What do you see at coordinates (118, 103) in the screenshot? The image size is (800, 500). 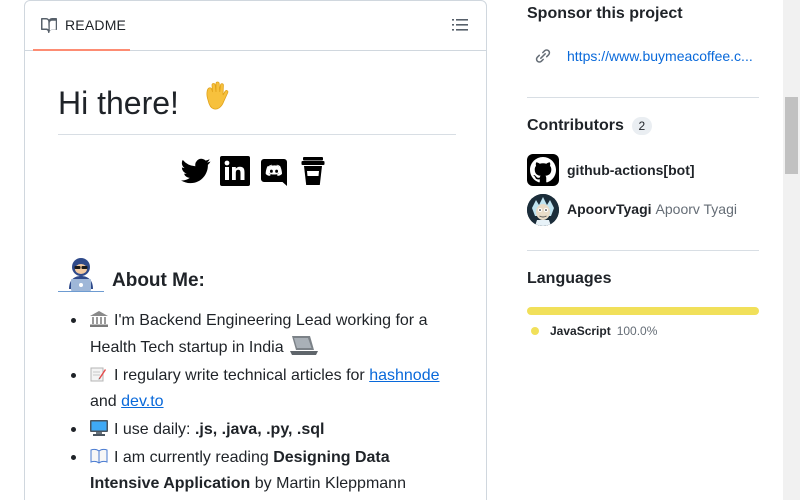 I see `title-text: Hi there!` at bounding box center [118, 103].